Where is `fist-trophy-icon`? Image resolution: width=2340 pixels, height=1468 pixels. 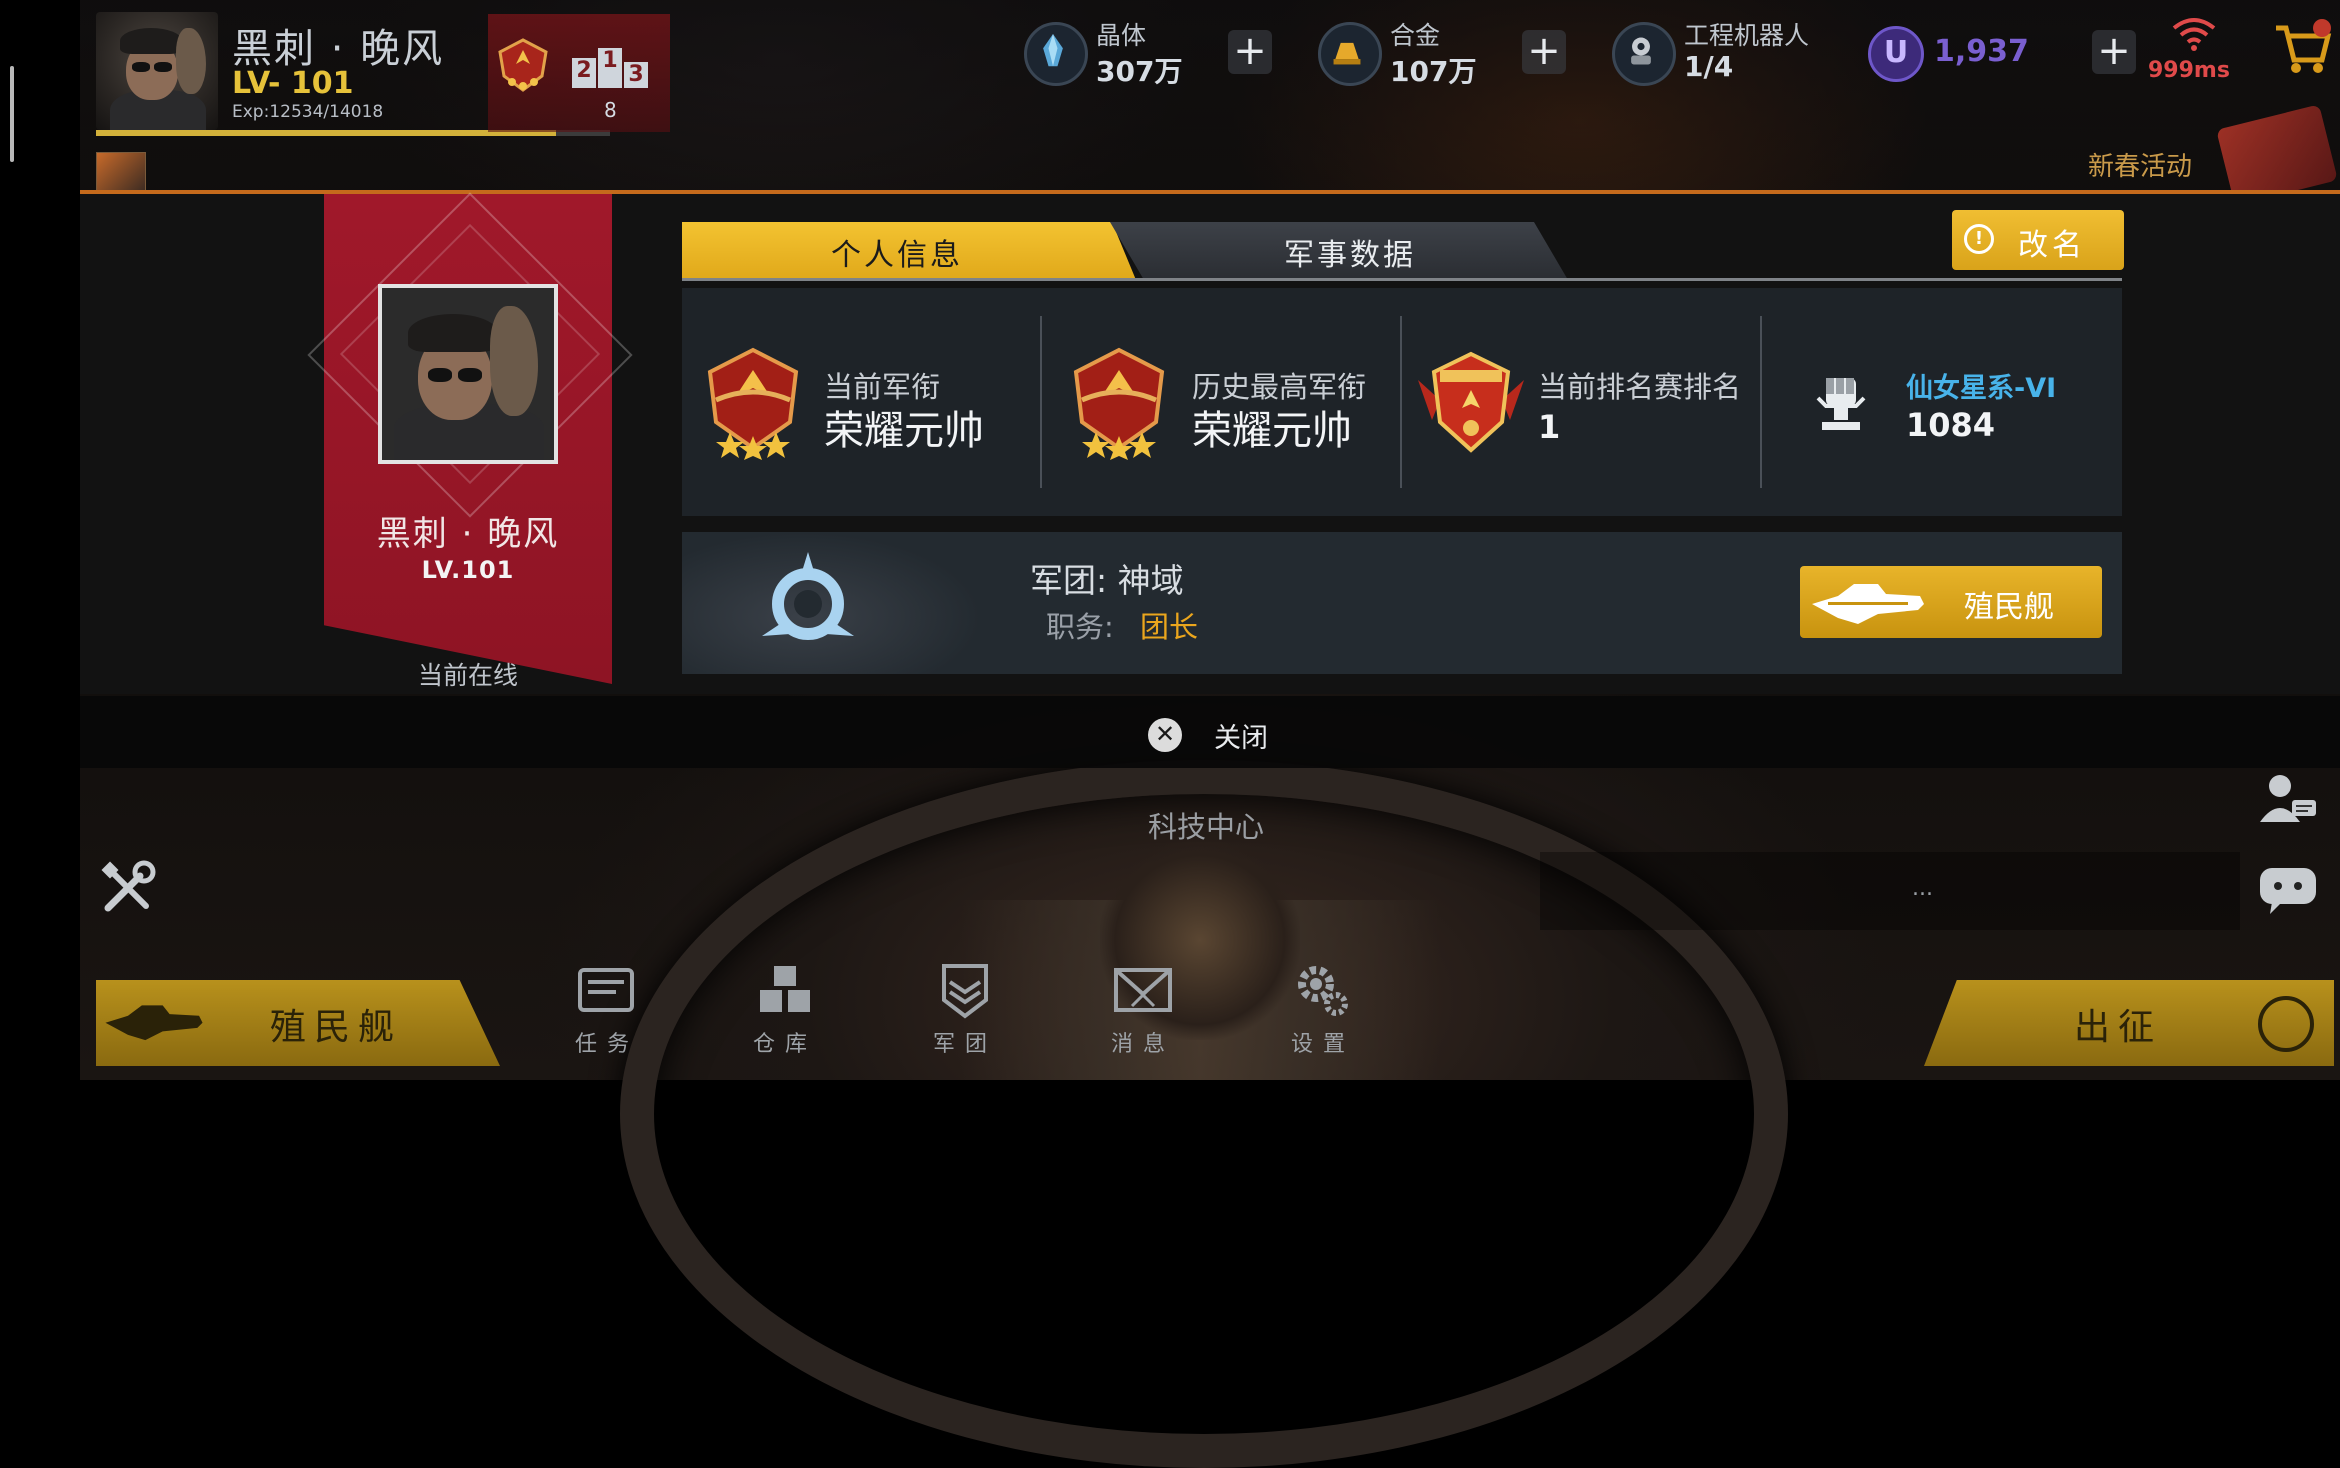
fist-trophy-icon is located at coordinates (1841, 404).